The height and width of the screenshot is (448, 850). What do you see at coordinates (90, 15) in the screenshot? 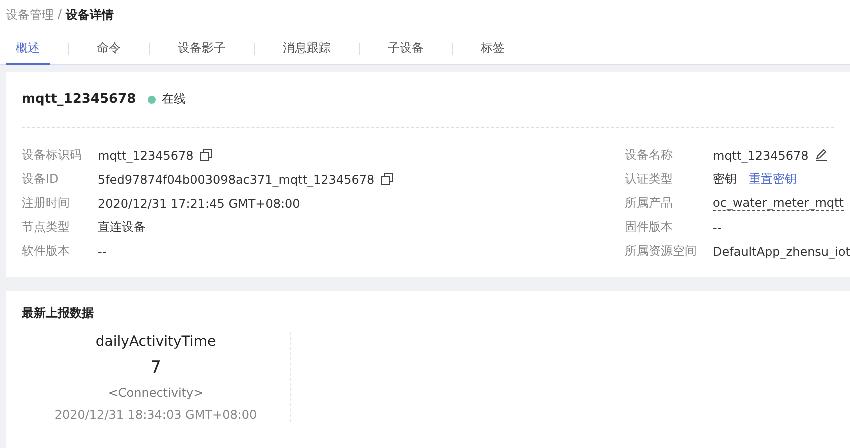
I see `breadcrumb-current: 设备详情` at bounding box center [90, 15].